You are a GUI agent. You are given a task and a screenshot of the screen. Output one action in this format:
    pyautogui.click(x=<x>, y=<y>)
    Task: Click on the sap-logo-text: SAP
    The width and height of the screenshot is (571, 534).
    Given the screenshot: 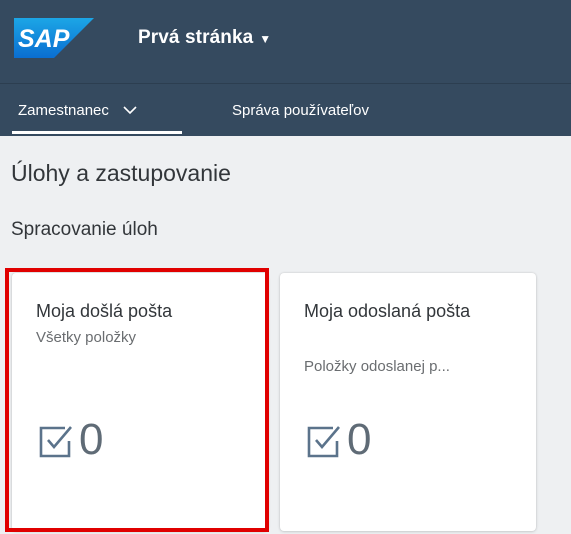 What is the action you would take?
    pyautogui.click(x=44, y=39)
    